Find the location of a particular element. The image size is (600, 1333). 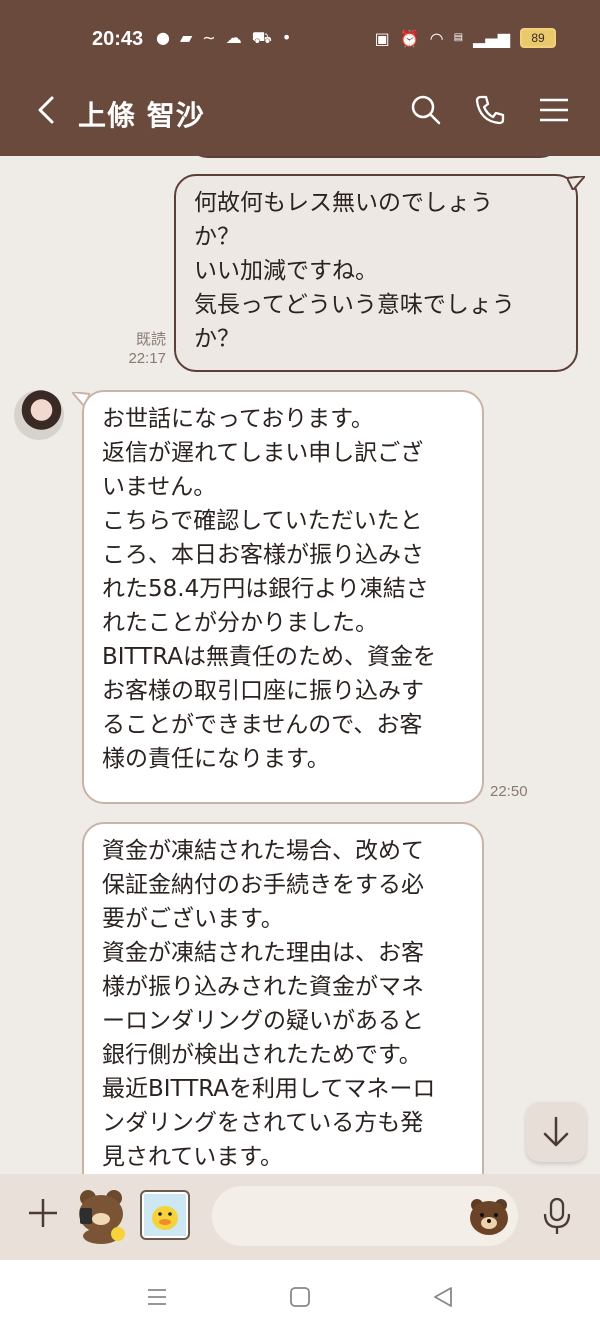

read-receipt: 既読 is located at coordinates (150, 339).